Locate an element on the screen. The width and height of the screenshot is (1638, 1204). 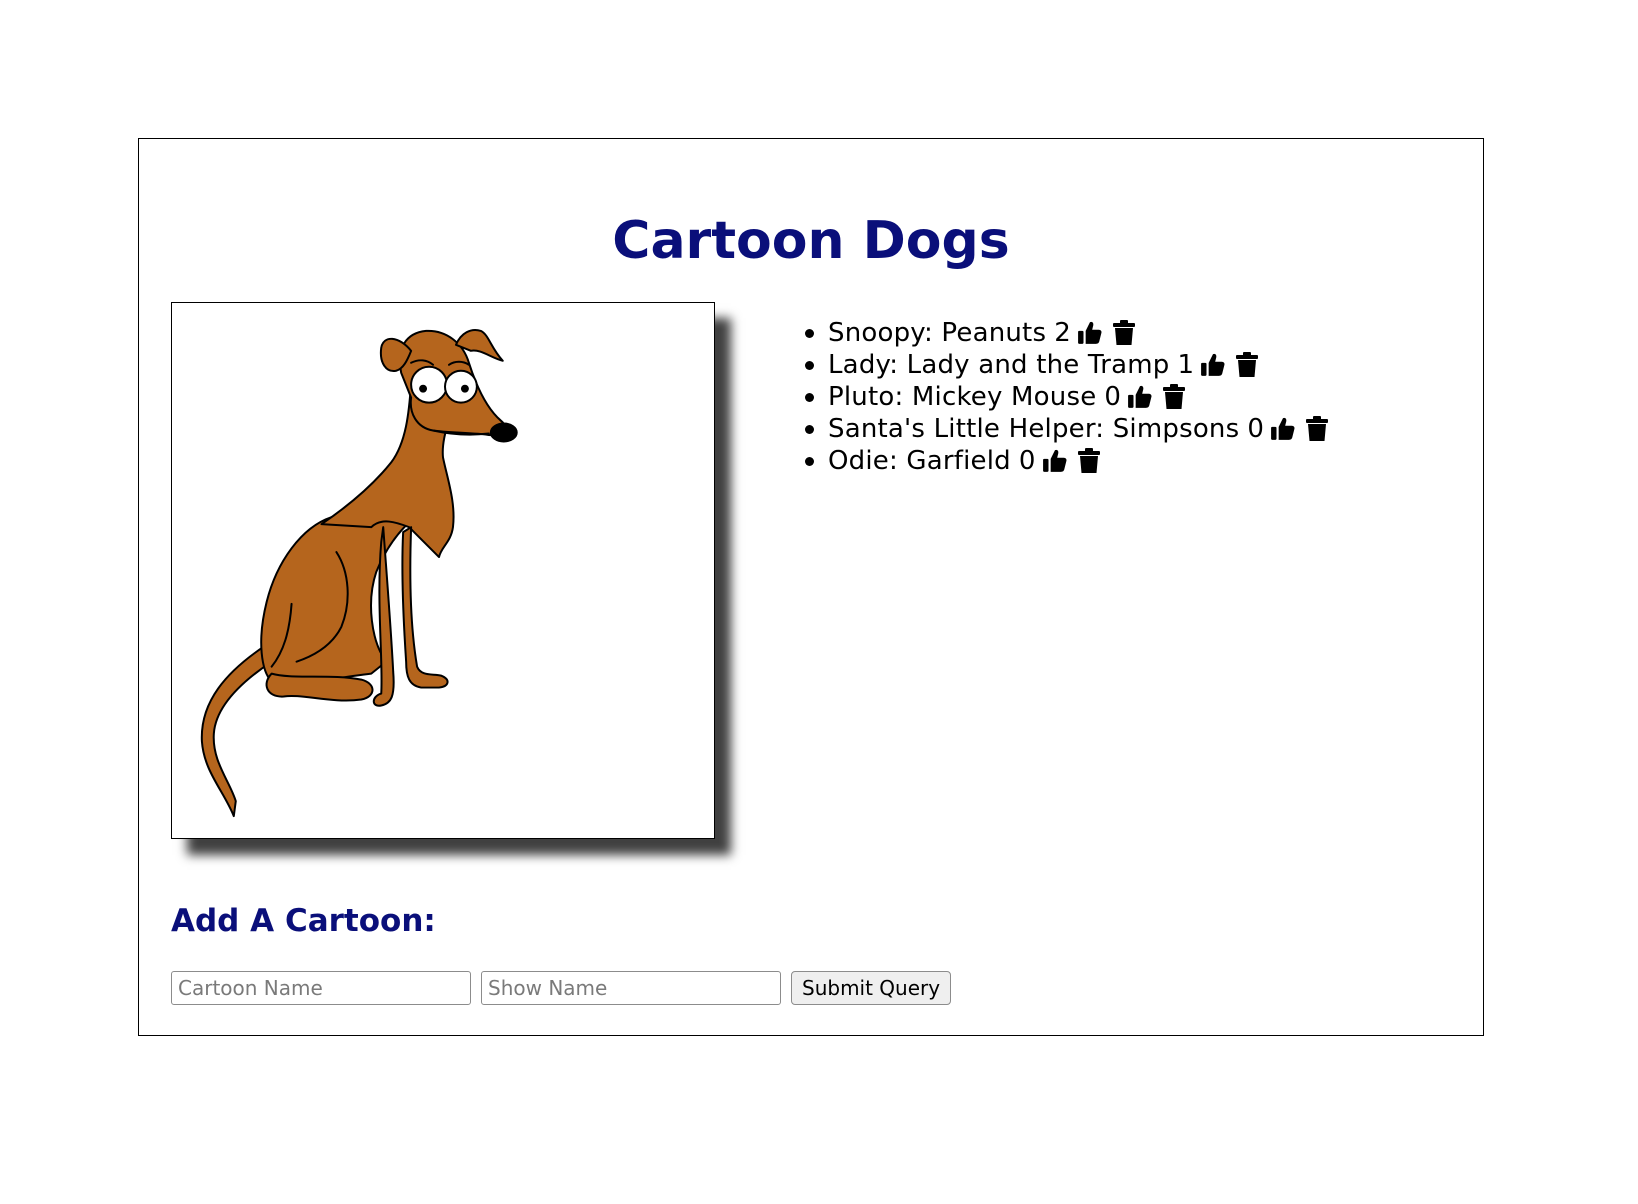
page-title: Cartoon Dogs is located at coordinates (811, 241).